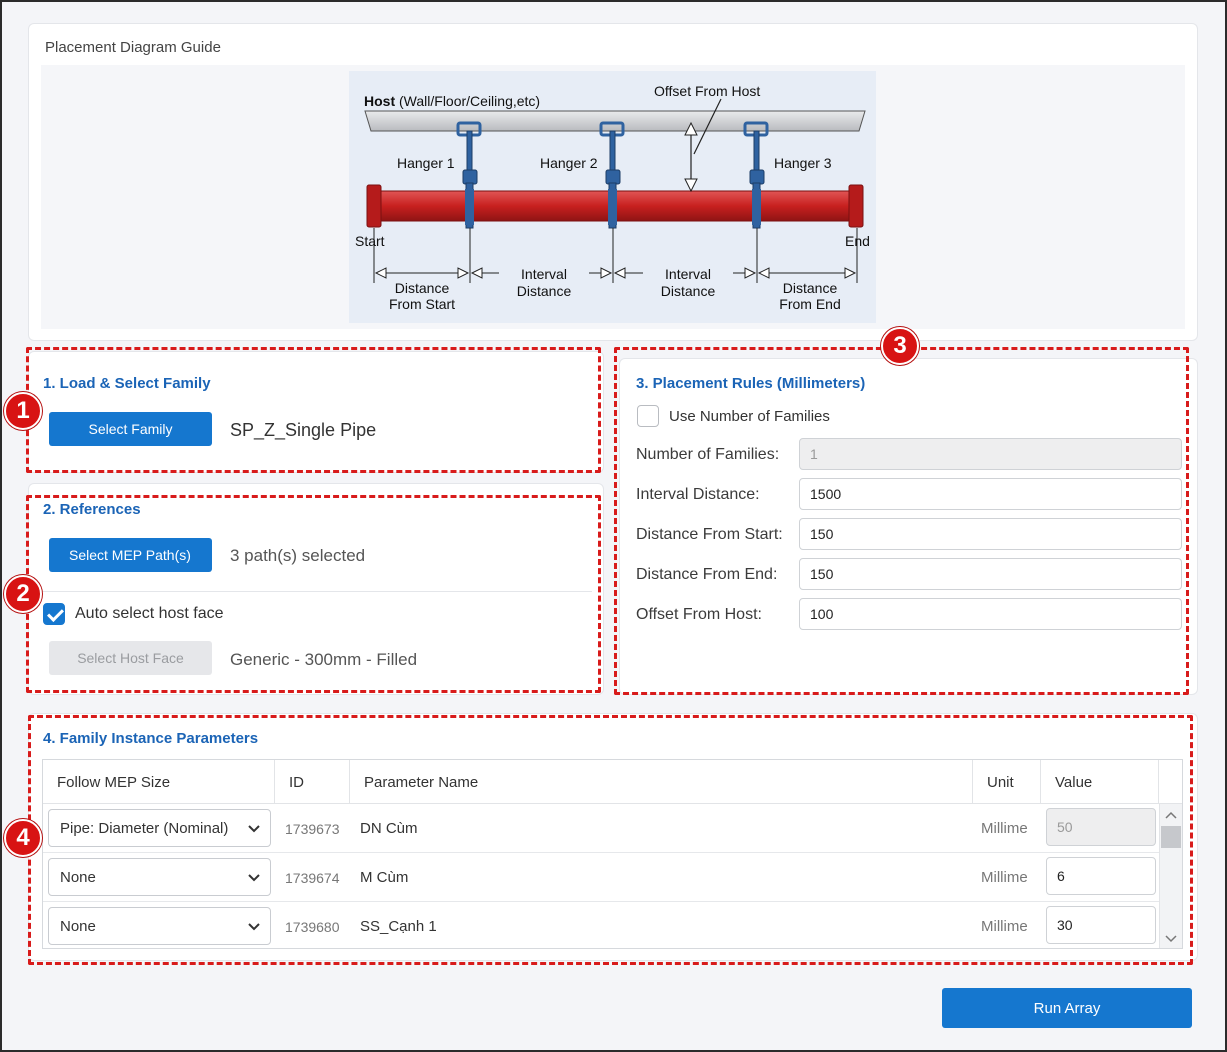  I want to click on use-number-of-families-checkbox, so click(648, 416).